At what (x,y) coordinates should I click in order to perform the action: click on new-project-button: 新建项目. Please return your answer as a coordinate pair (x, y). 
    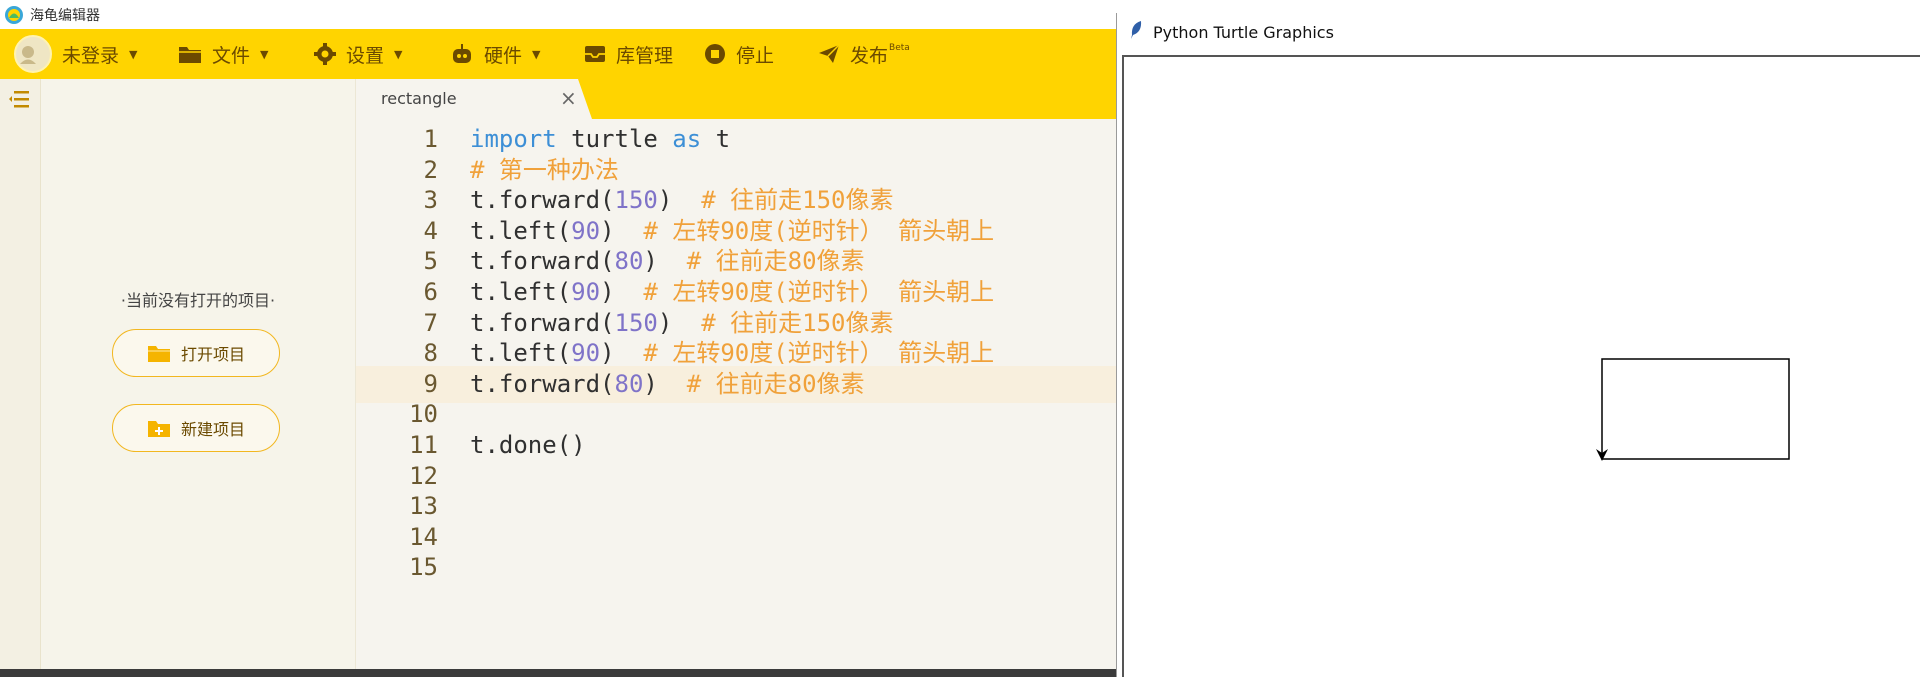
    Looking at the image, I should click on (196, 428).